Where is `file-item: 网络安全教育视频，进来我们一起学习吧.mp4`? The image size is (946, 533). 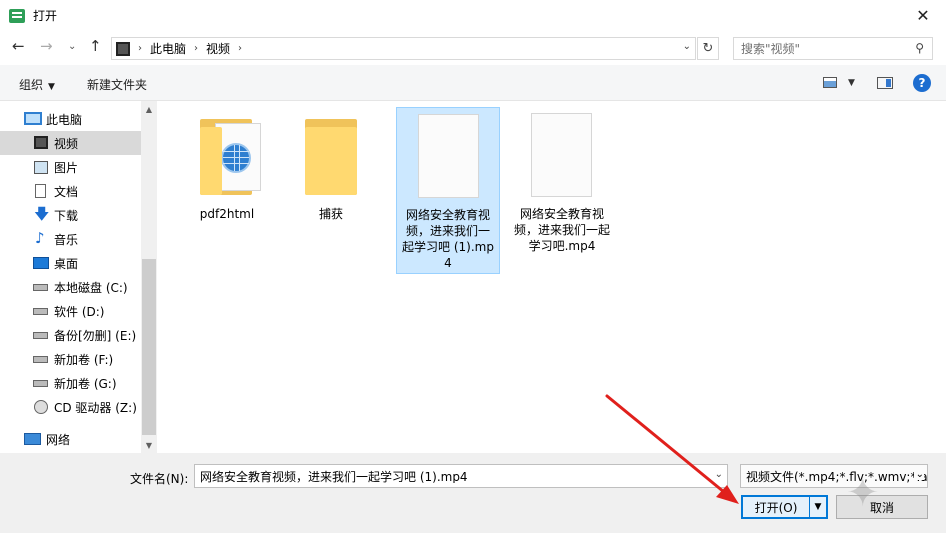 file-item: 网络安全教育视频，进来我们一起学习吧.mp4 is located at coordinates (562, 190).